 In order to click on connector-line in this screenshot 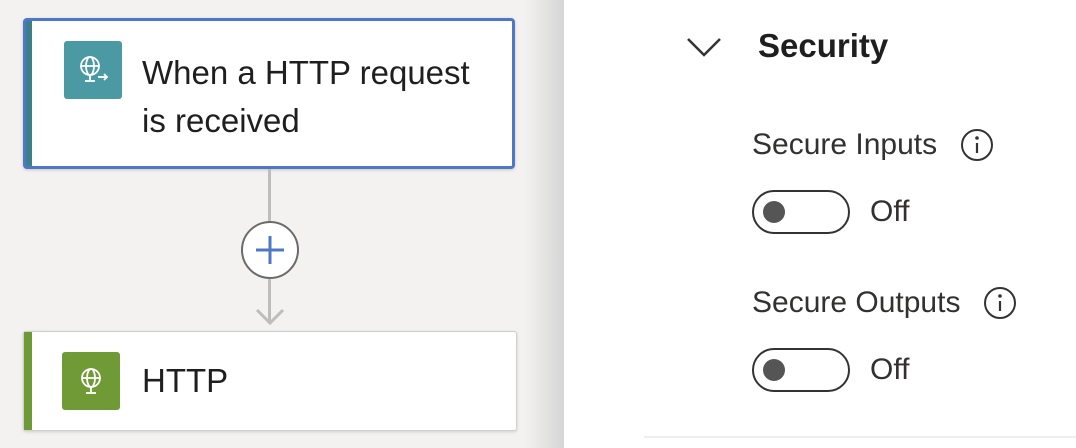, I will do `click(269, 196)`.